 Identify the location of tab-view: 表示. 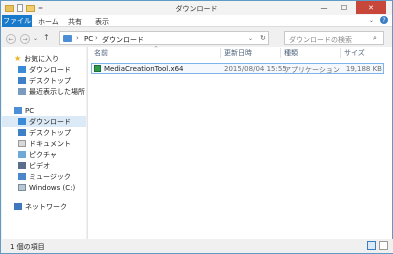
(102, 22).